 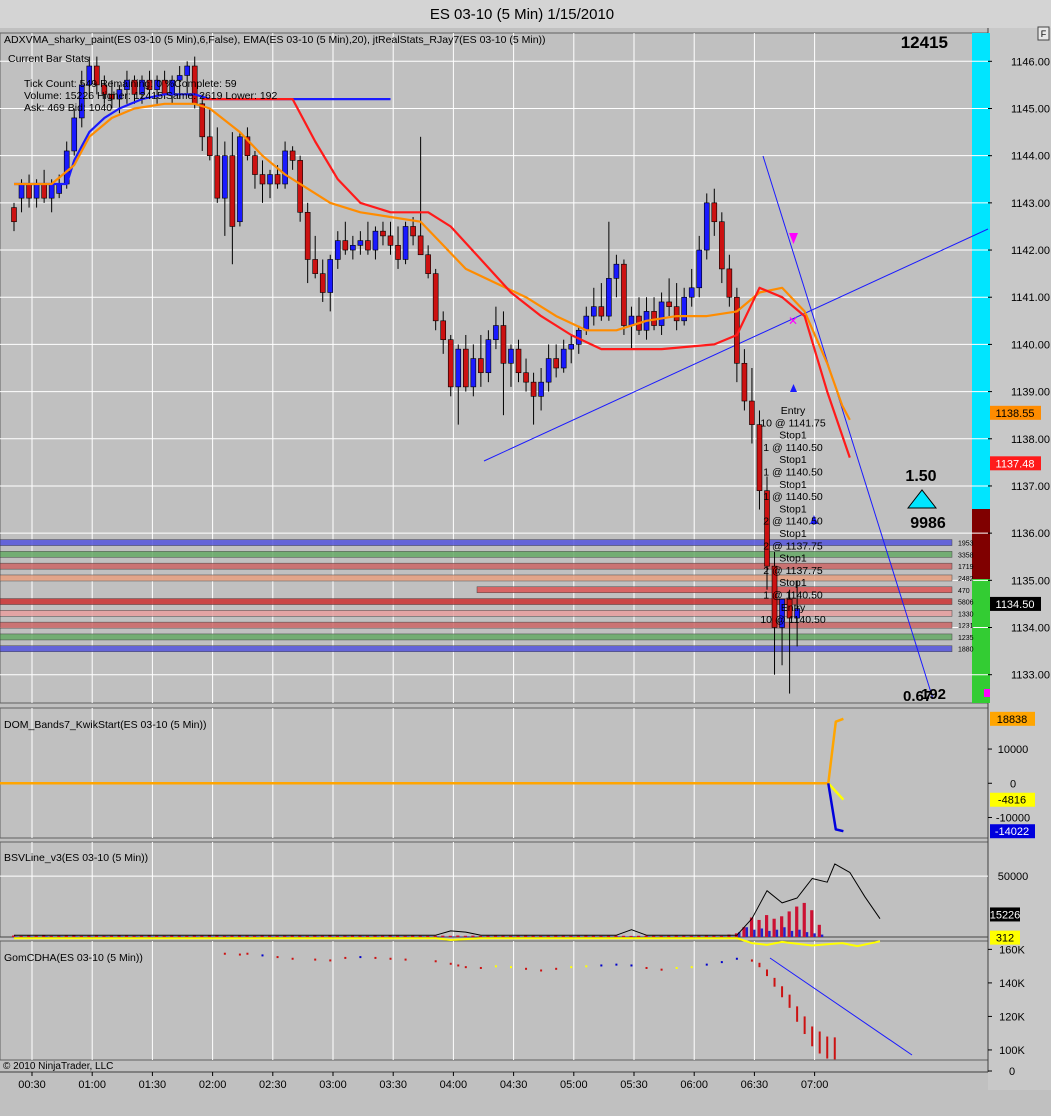 I want to click on bsv-axis-label: 50000, so click(x=1013, y=877).